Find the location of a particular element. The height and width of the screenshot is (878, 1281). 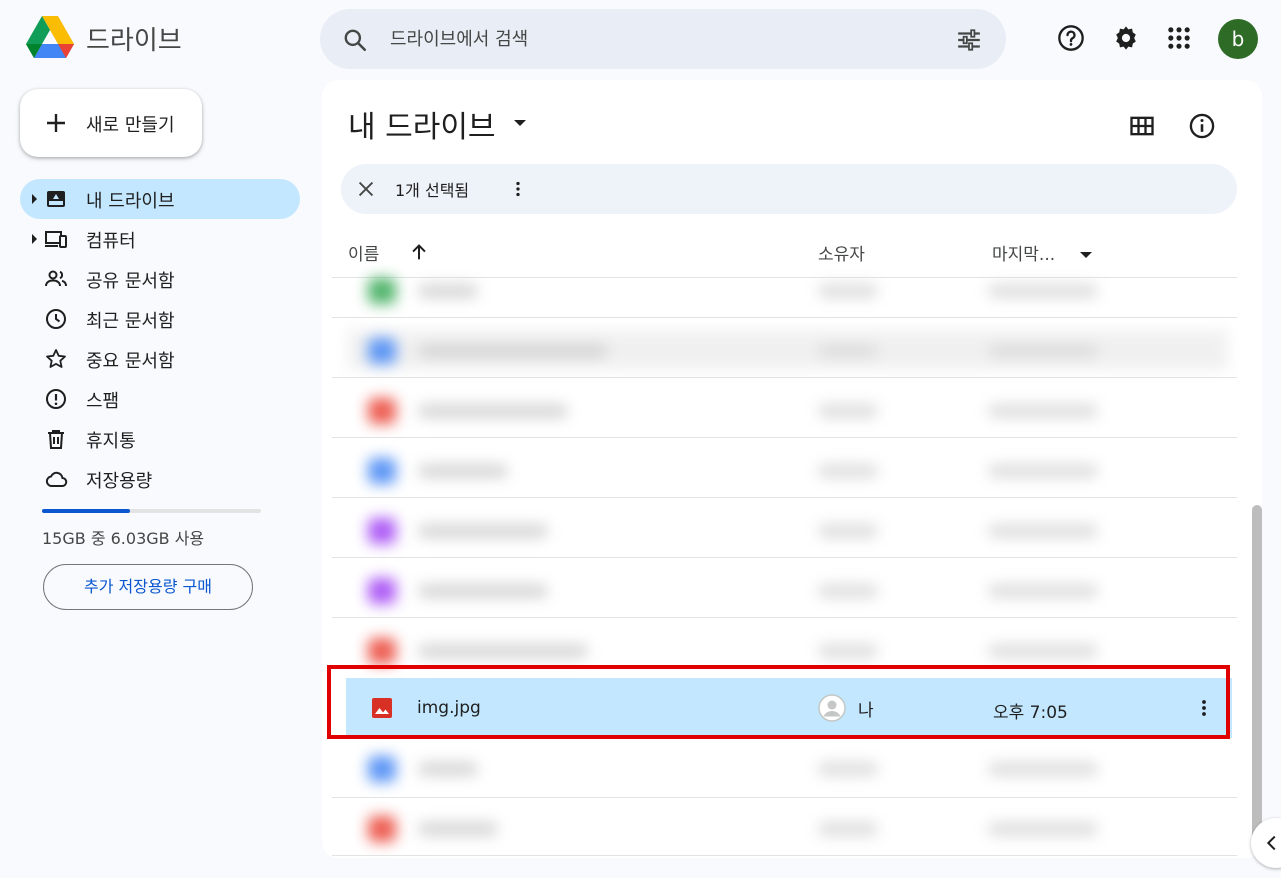

my-drive-icon is located at coordinates (56, 199).